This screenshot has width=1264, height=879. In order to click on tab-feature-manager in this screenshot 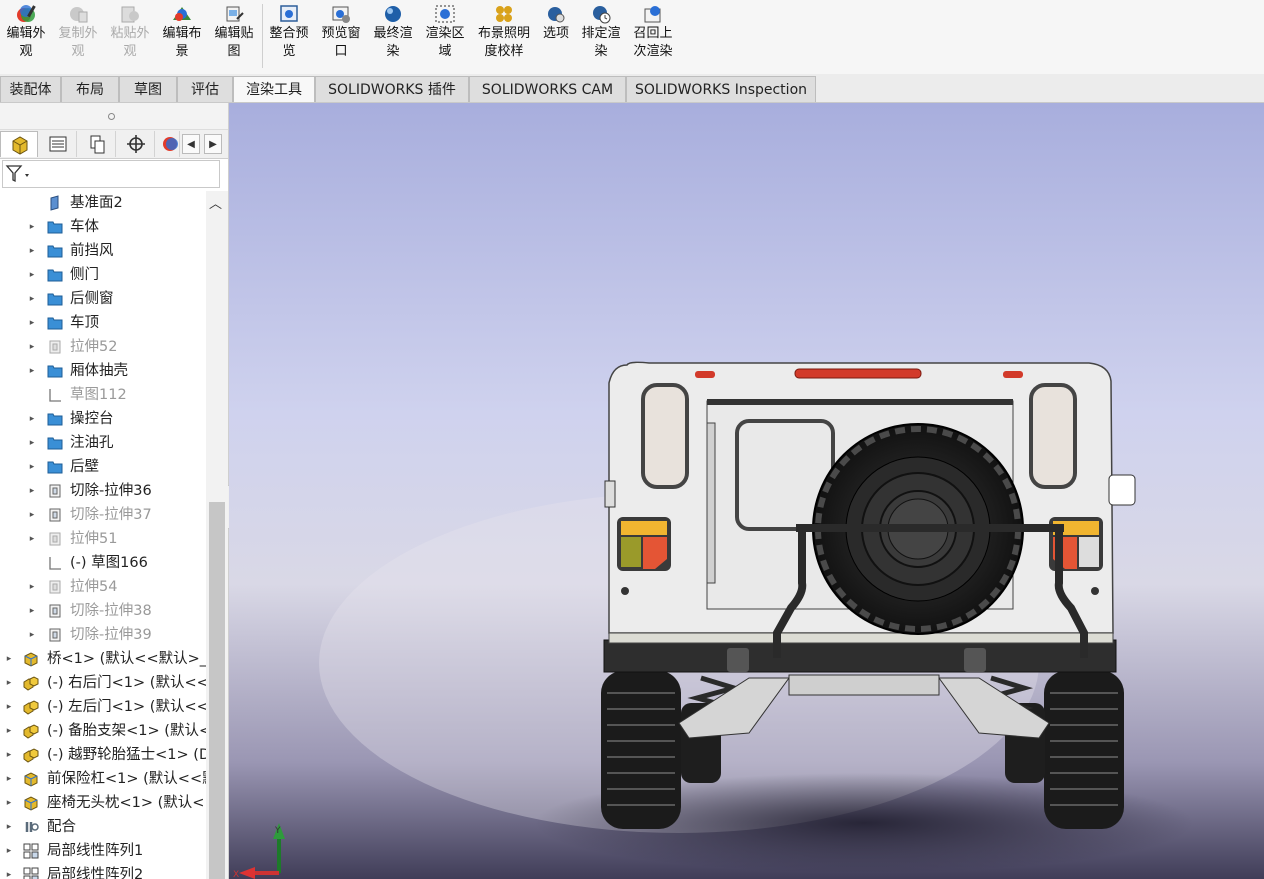, I will do `click(19, 144)`.